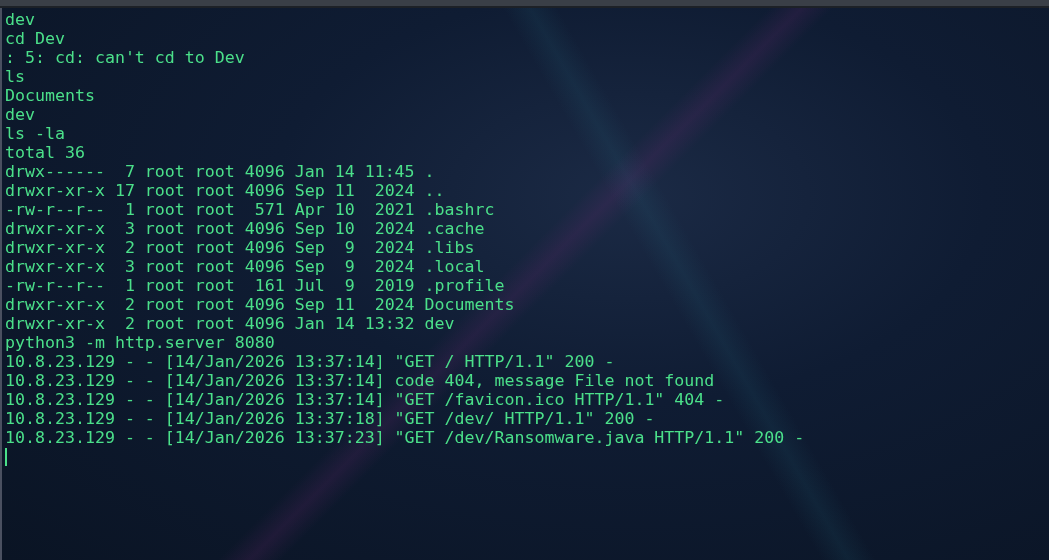  I want to click on terminal-line: drwxr-xr-x 3 root root 4096 Sep 10 2024 .cache, so click(245, 228).